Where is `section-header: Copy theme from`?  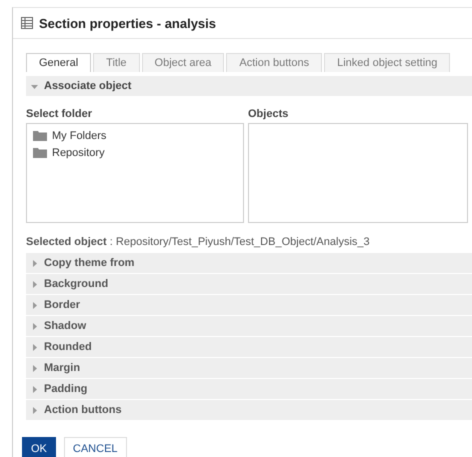 section-header: Copy theme from is located at coordinates (249, 263).